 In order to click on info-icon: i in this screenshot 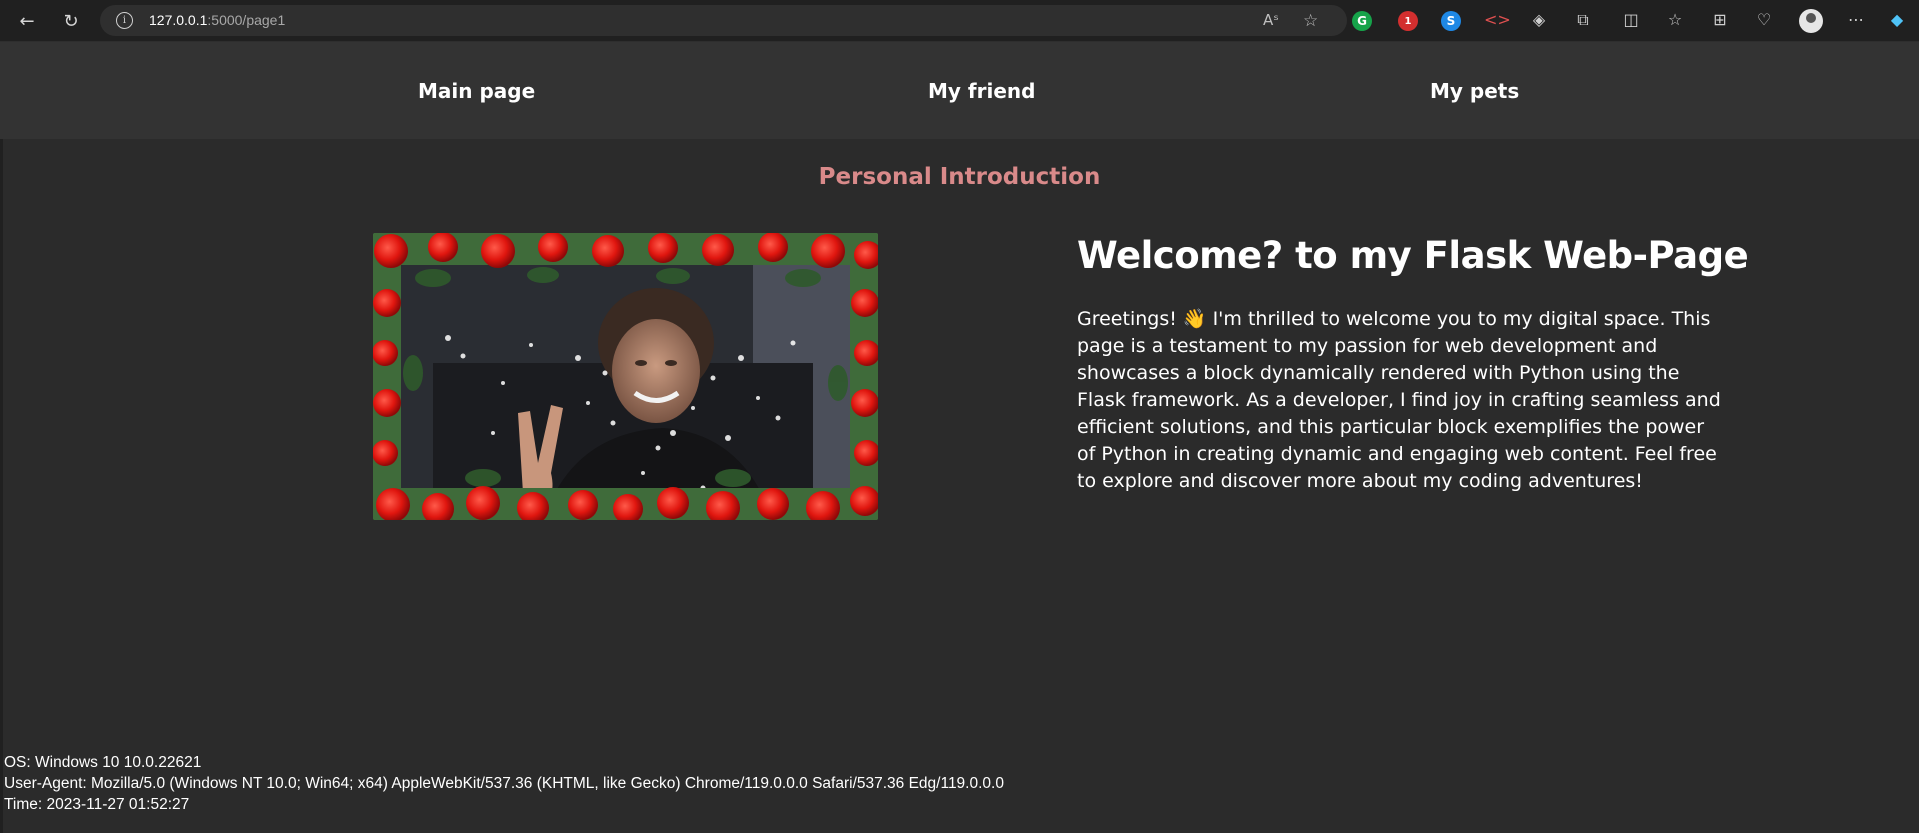, I will do `click(124, 20)`.